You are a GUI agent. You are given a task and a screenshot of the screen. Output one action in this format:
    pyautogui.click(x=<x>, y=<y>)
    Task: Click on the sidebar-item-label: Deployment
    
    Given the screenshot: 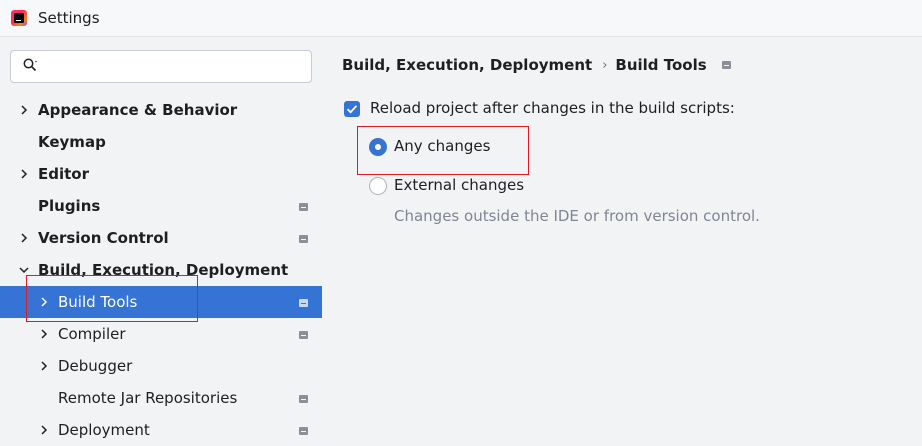 What is the action you would take?
    pyautogui.click(x=104, y=430)
    